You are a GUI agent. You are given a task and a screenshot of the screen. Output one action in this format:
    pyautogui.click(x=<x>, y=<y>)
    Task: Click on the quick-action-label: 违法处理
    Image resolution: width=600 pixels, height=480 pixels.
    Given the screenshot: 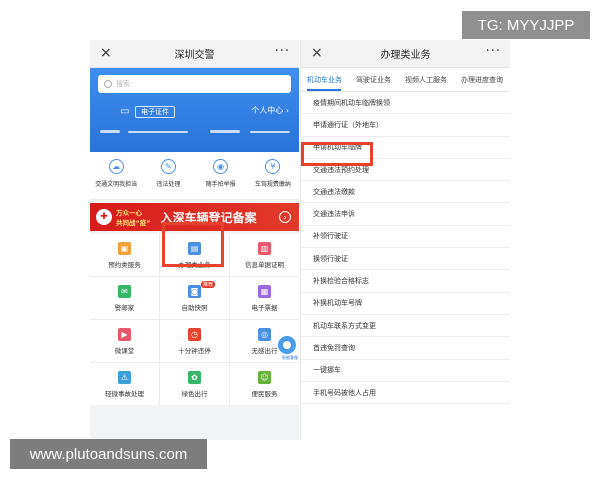 What is the action you would take?
    pyautogui.click(x=168, y=184)
    